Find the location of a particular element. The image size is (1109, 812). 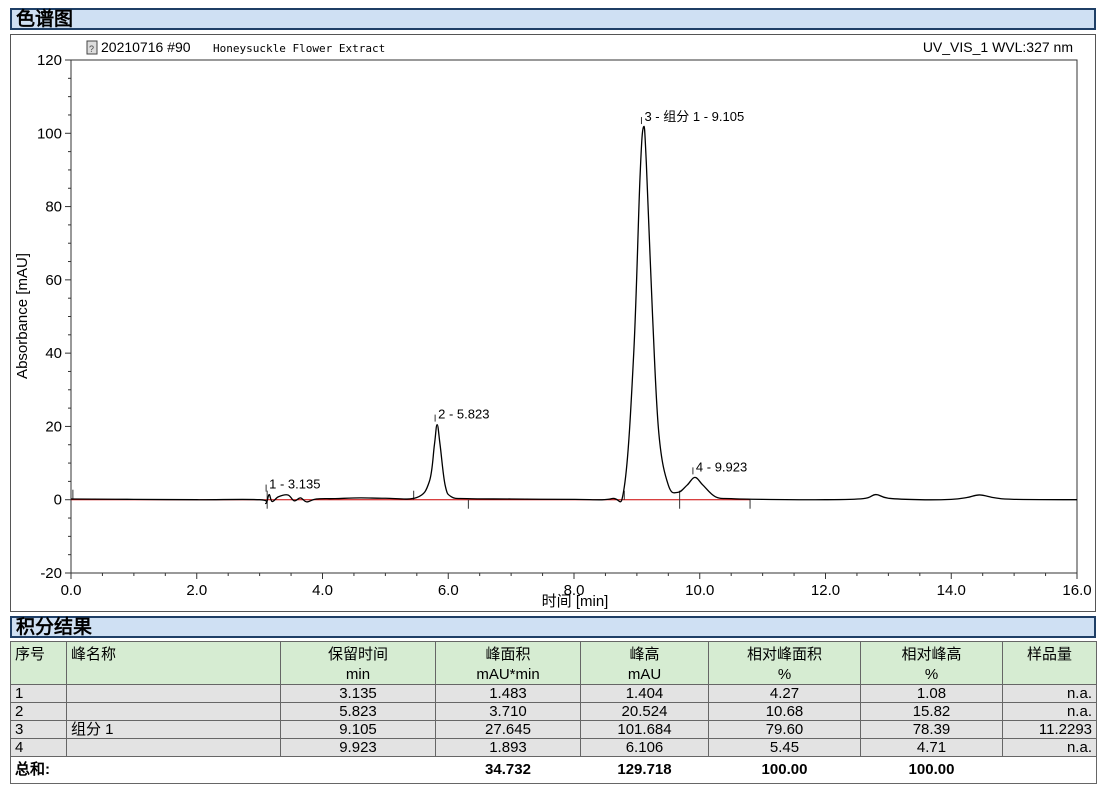

cell-amount: 11.2293 is located at coordinates (1049, 729).